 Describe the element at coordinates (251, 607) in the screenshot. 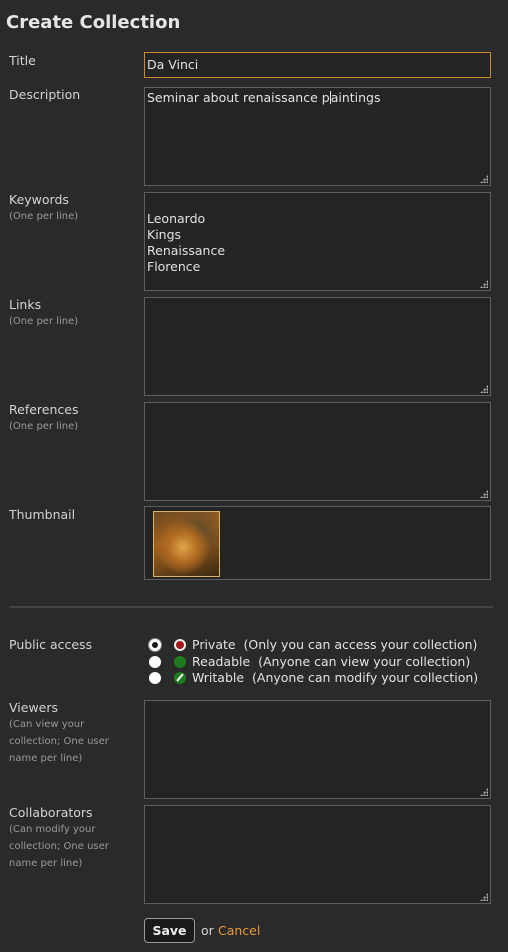

I see `section-divider` at that location.